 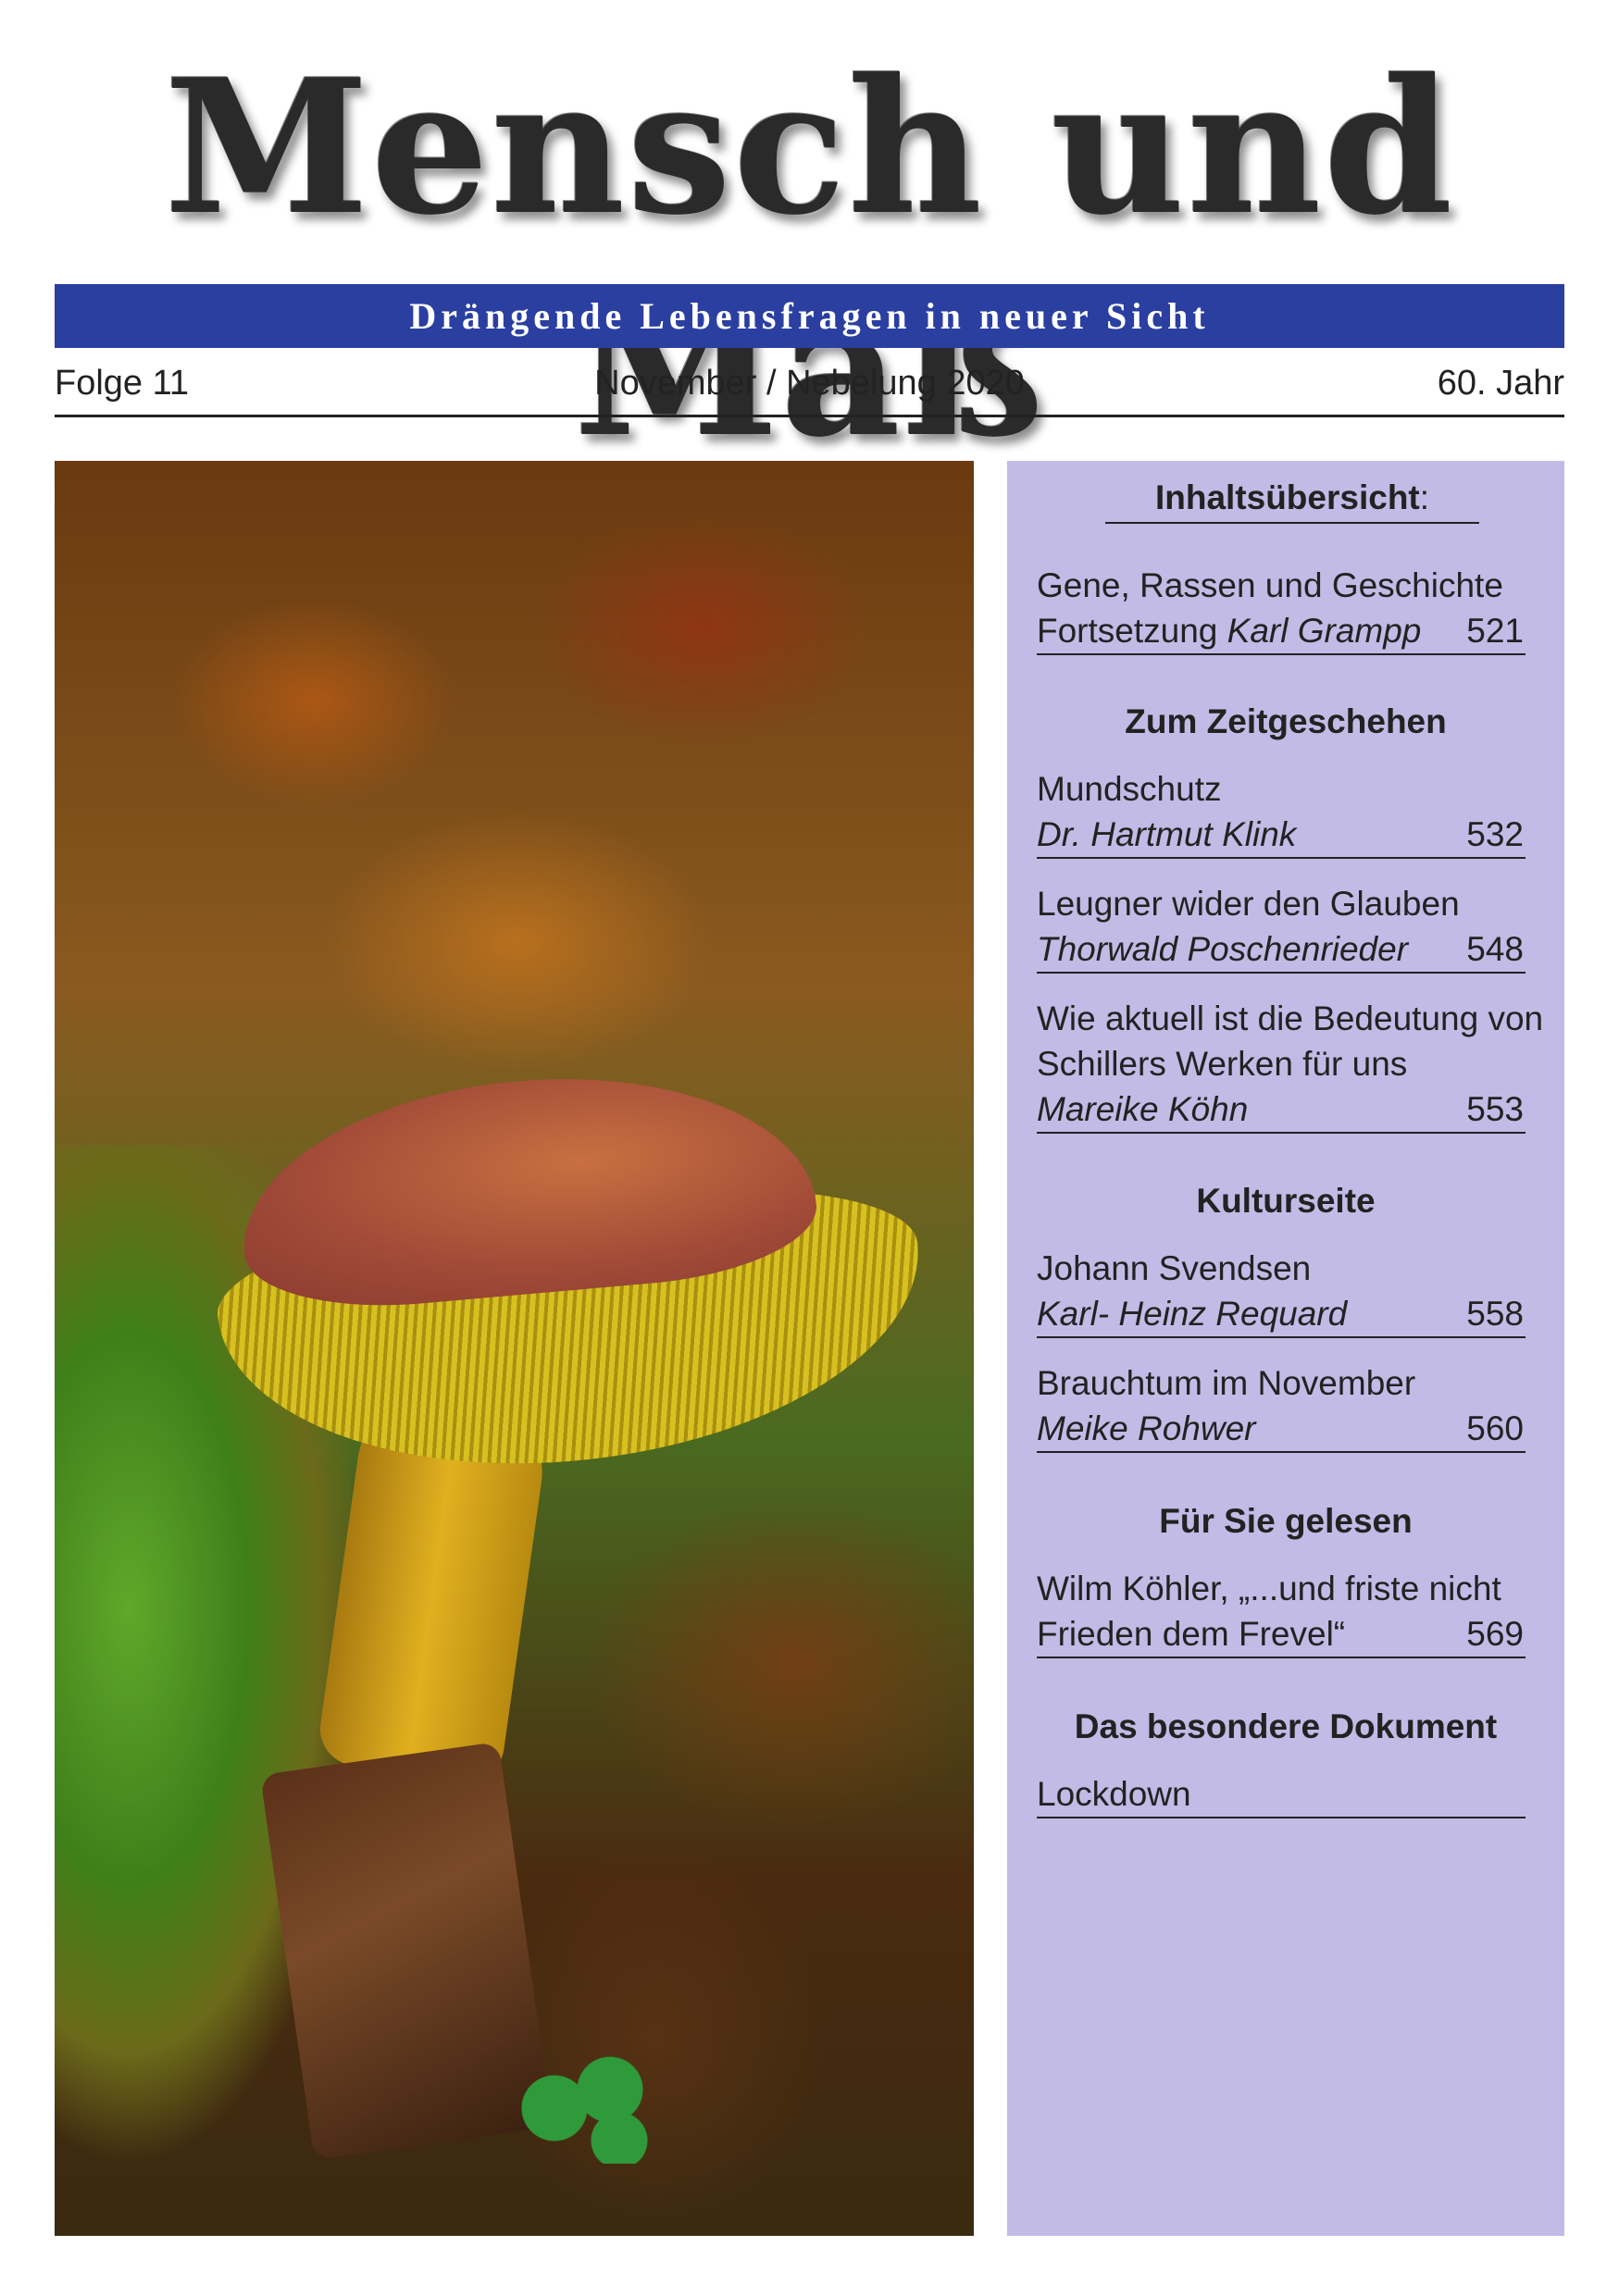 What do you see at coordinates (1147, 1428) in the screenshot?
I see `toc-entry-author: Meike Rohwer` at bounding box center [1147, 1428].